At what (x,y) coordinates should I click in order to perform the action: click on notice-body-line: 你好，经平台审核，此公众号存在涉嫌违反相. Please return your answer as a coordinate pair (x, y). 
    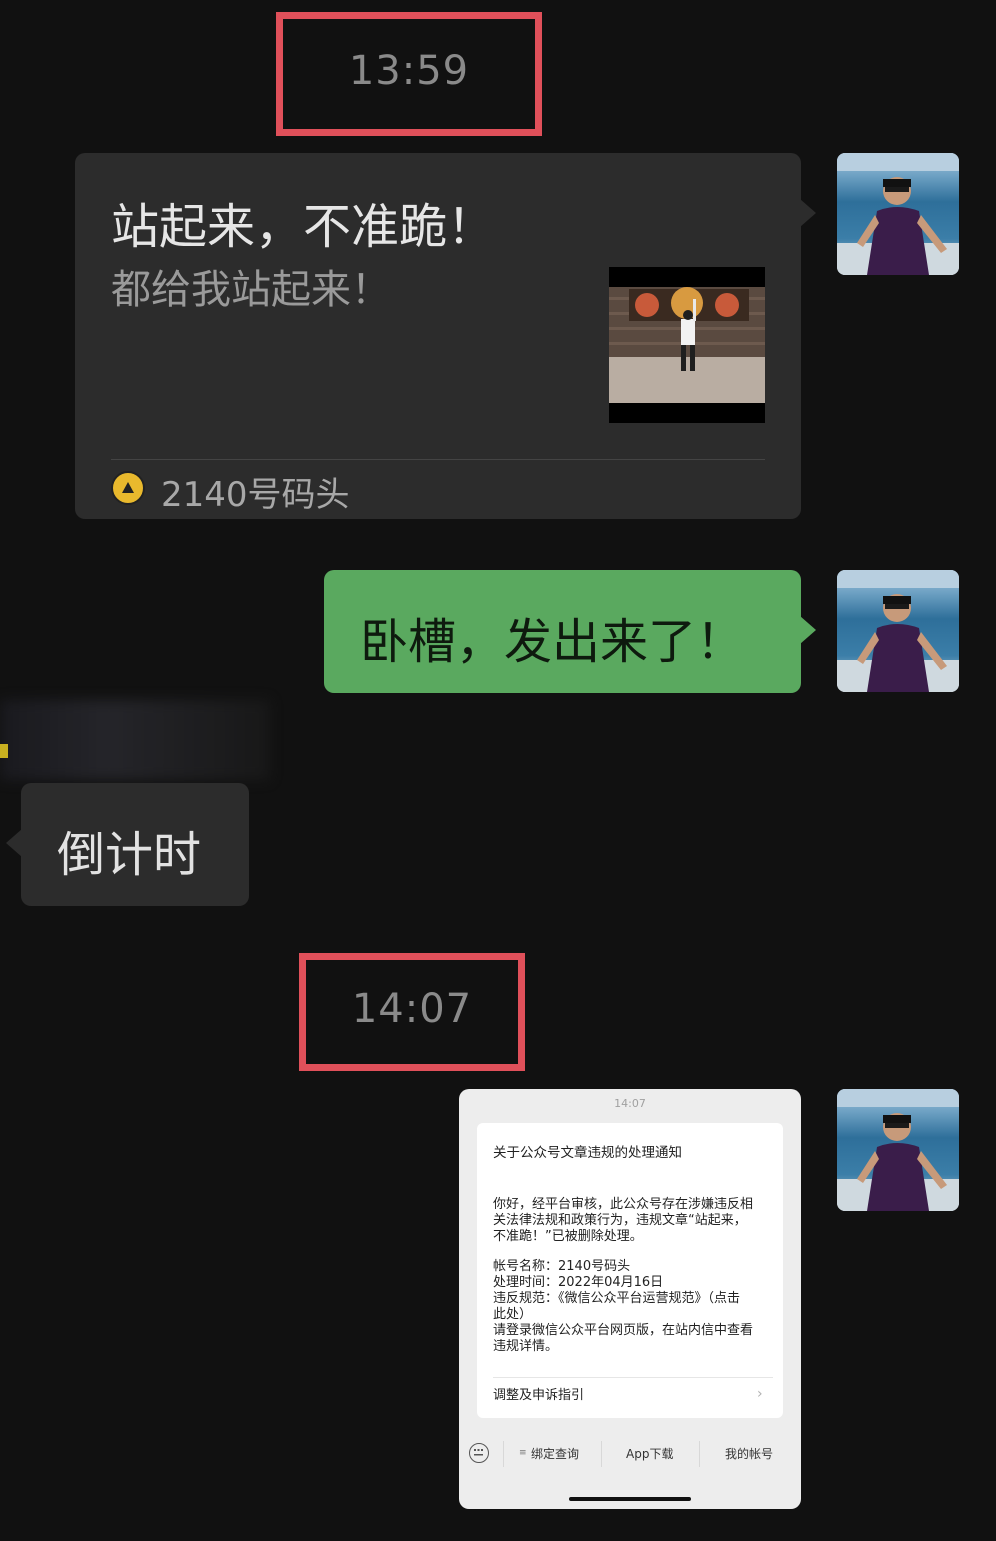
    Looking at the image, I should click on (623, 1204).